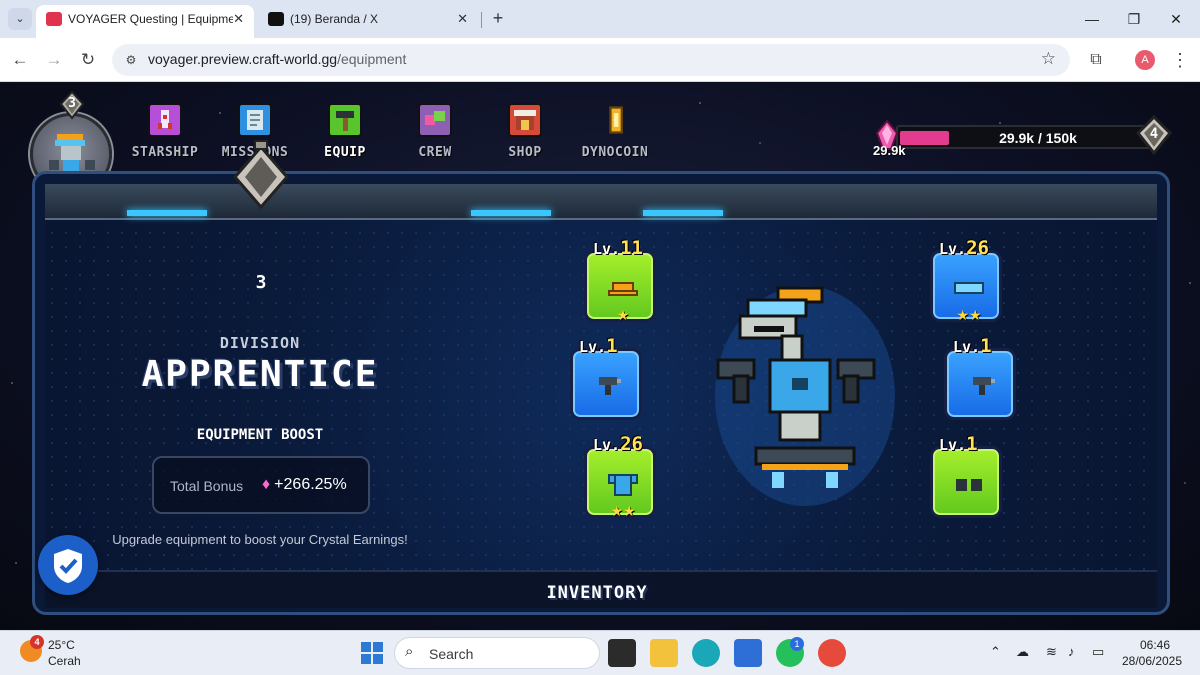 The width and height of the screenshot is (1200, 675). What do you see at coordinates (1051, 652) in the screenshot?
I see `wifi-icon: ≋` at bounding box center [1051, 652].